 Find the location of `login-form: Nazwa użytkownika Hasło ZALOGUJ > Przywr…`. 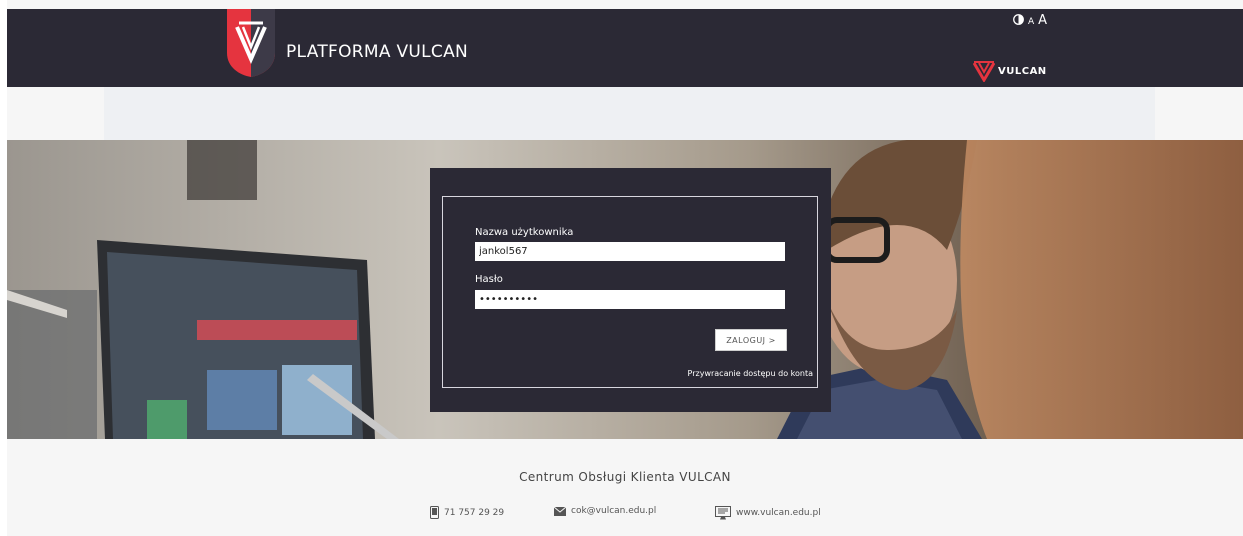

login-form: Nazwa użytkownika Hasło ZALOGUJ > Przywr… is located at coordinates (630, 292).